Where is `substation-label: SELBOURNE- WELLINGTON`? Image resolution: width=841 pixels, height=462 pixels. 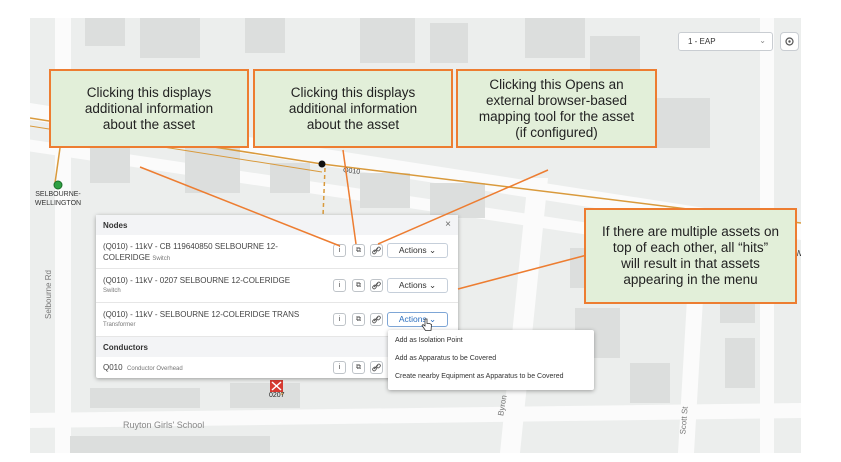 substation-label: SELBOURNE- WELLINGTON is located at coordinates (58, 199).